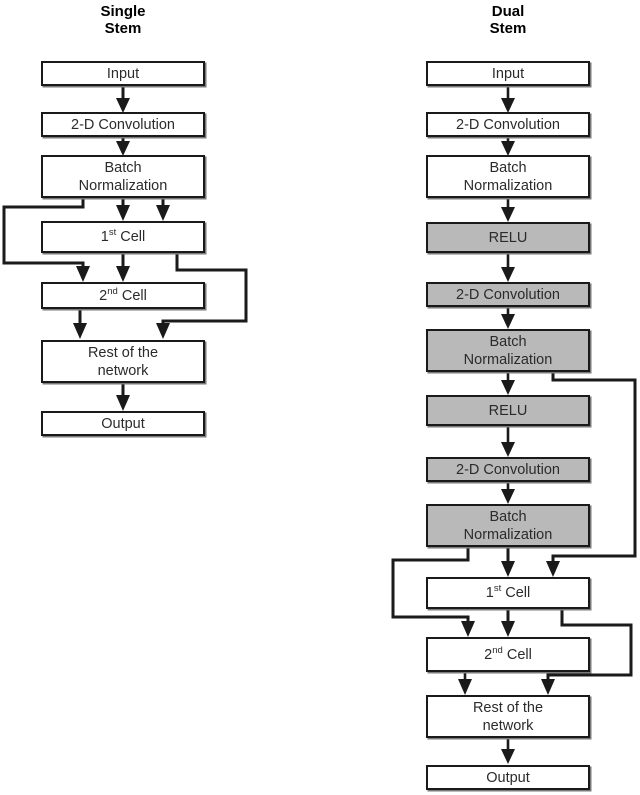 This screenshot has width=640, height=795. I want to click on node-dual-batch-normalization-2: Batch Normalization, so click(508, 350).